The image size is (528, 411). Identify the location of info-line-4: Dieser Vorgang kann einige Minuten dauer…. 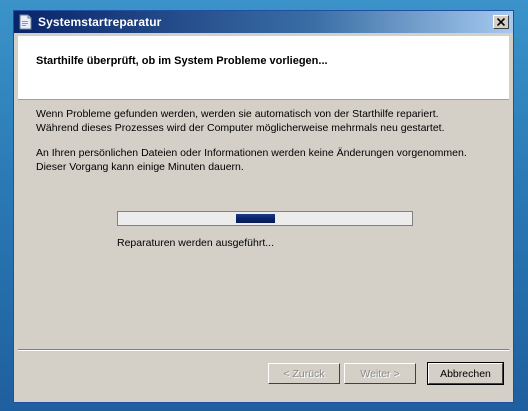
(140, 167).